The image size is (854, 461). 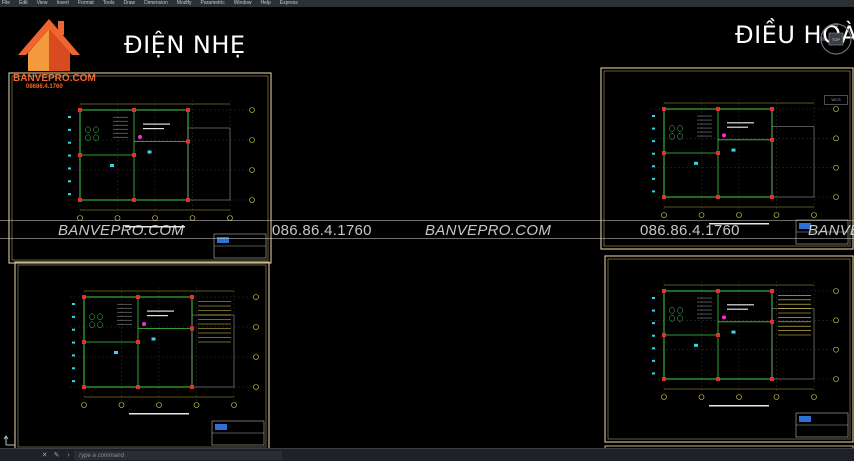 I want to click on heading-dien-nhe: ĐIỆN NHẸ, so click(x=185, y=45).